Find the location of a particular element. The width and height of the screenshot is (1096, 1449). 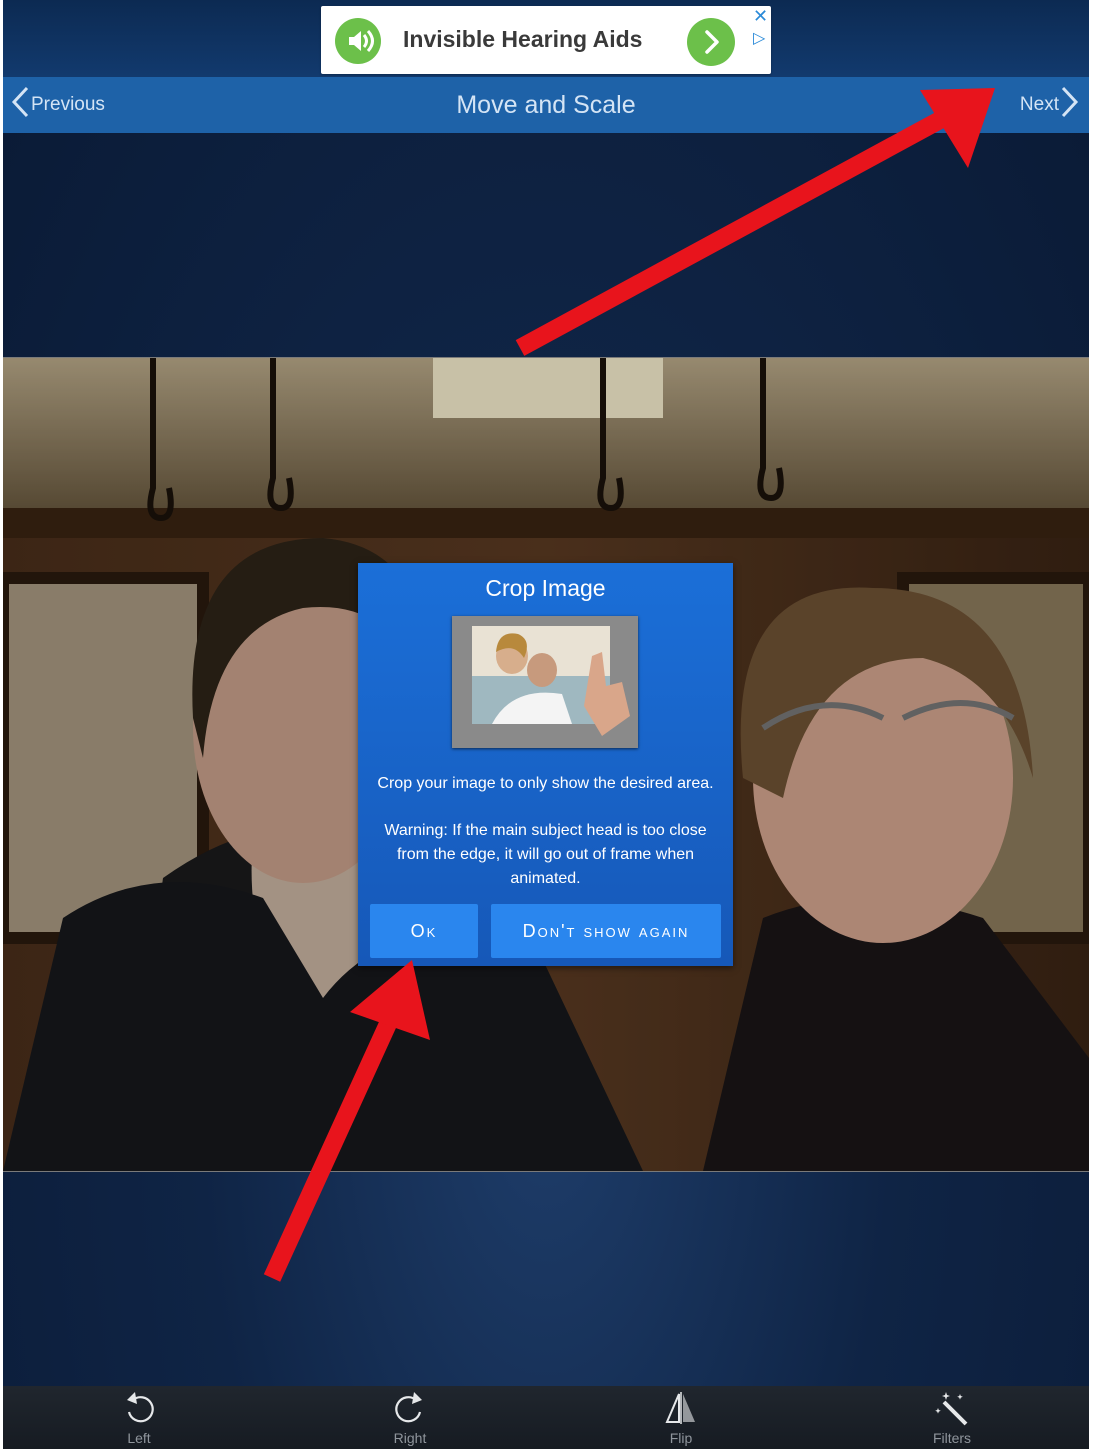

flip-icon is located at coordinates (681, 1408).